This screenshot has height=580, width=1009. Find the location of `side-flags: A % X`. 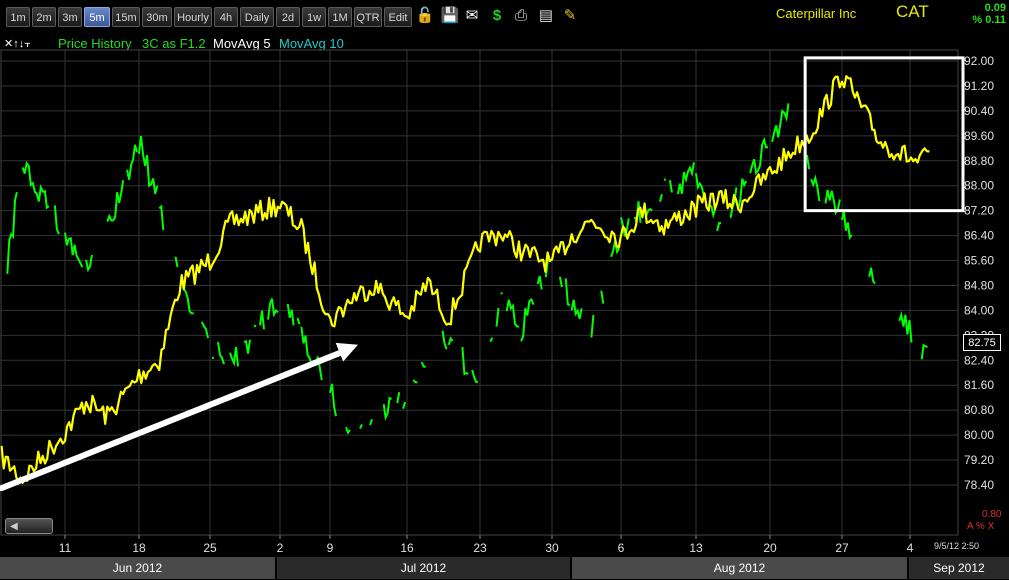

side-flags: A % X is located at coordinates (980, 526).